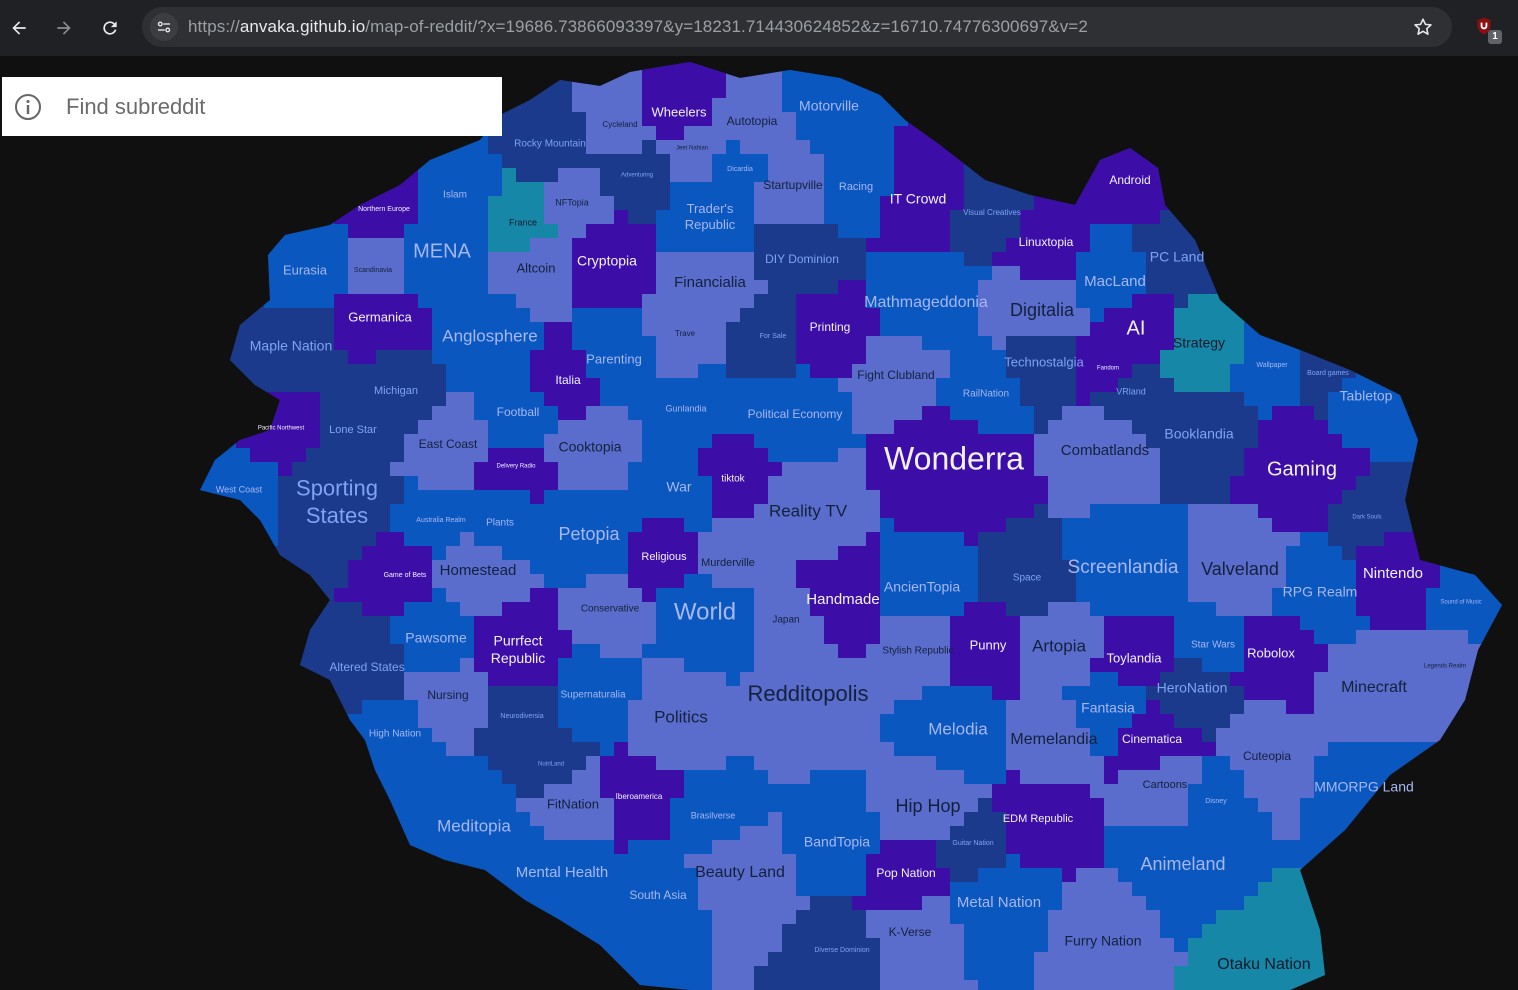 The height and width of the screenshot is (990, 1518). I want to click on ublock-extension-button: 1, so click(1488, 30).